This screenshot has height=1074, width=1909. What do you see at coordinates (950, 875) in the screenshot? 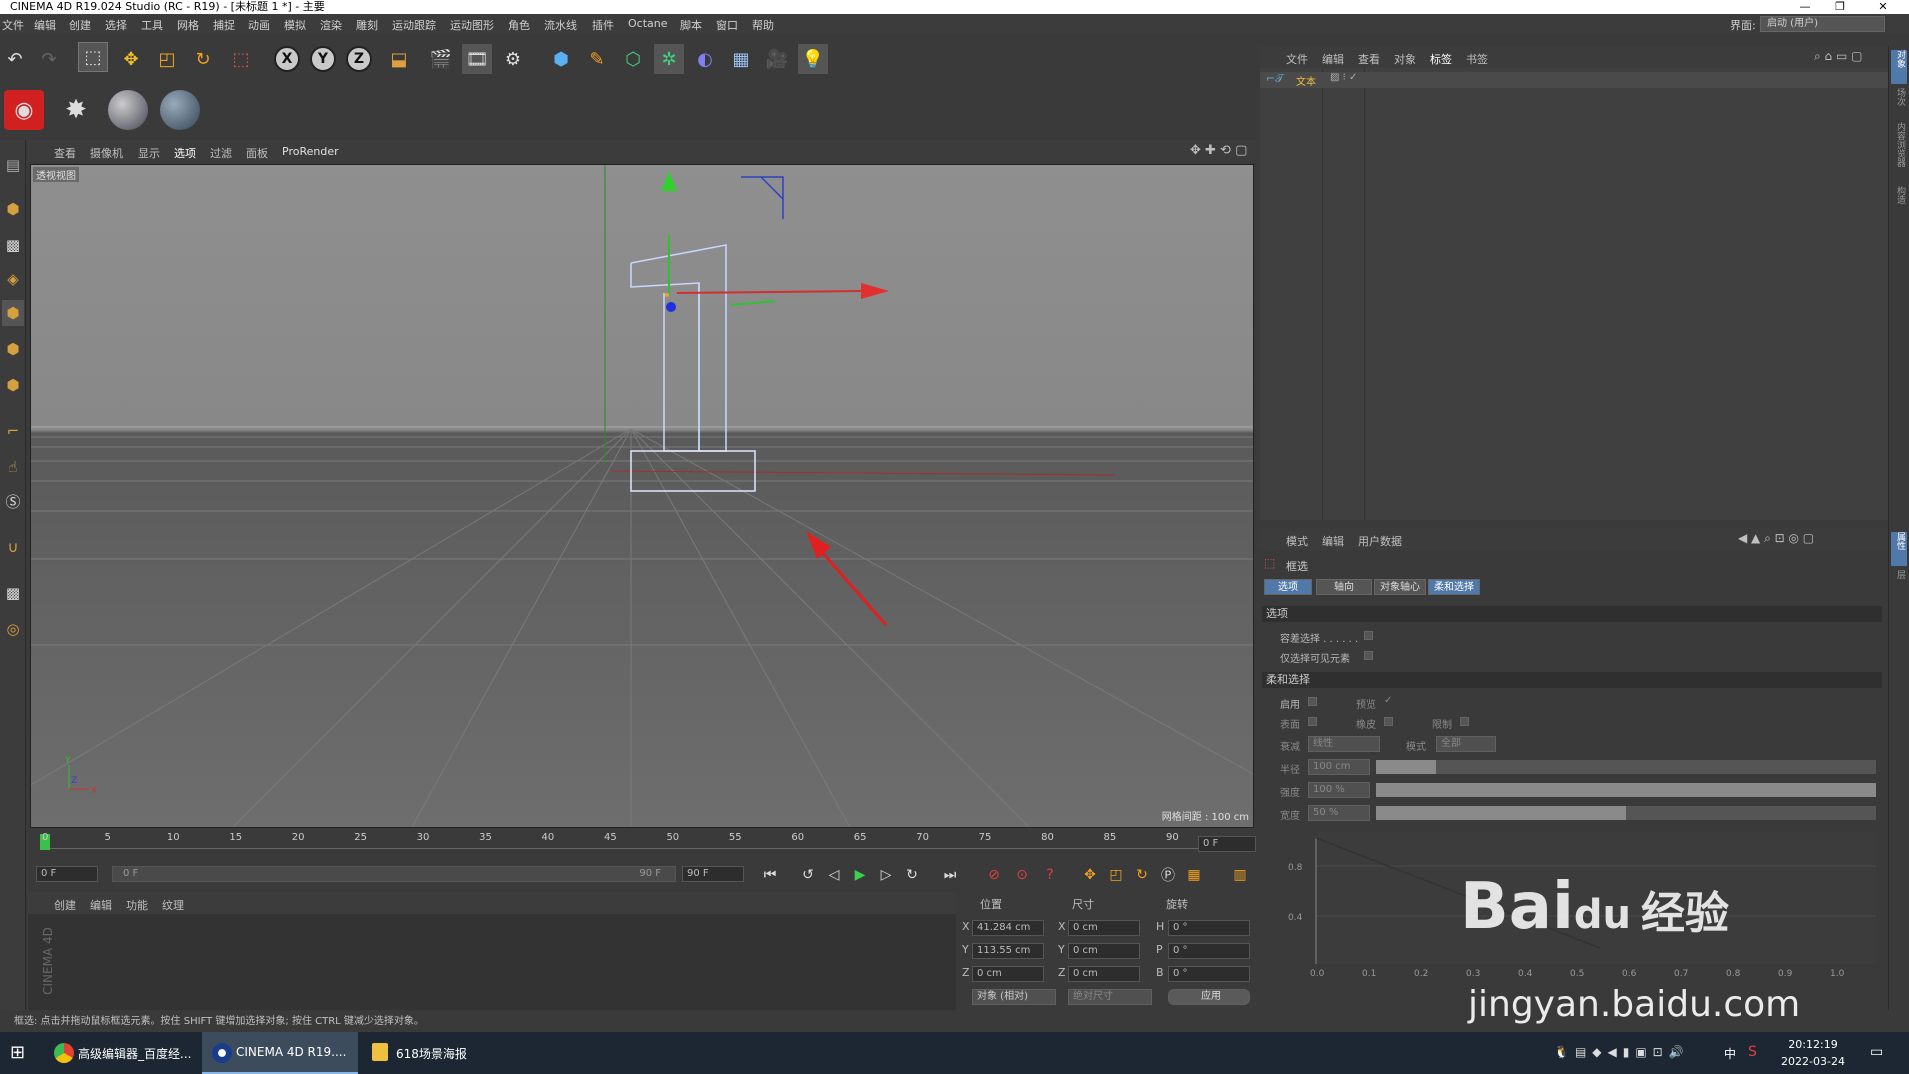
I see `go-to-end-icon: ⏭` at bounding box center [950, 875].